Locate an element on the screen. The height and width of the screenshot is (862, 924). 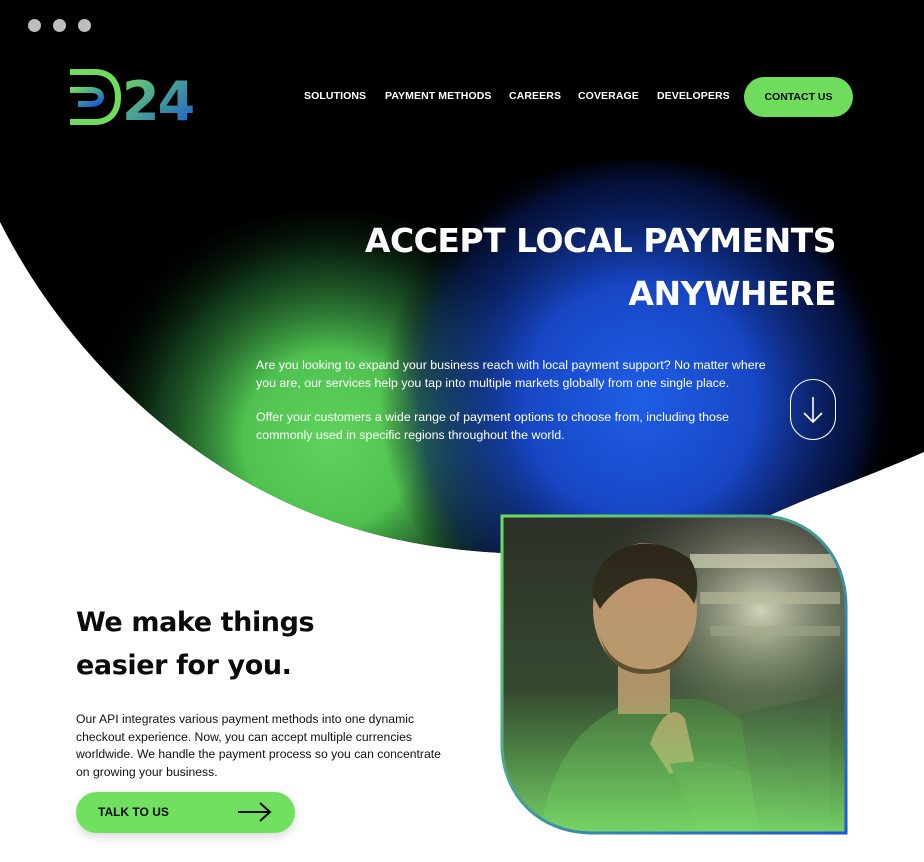
section-title-line1: We make things is located at coordinates (195, 622).